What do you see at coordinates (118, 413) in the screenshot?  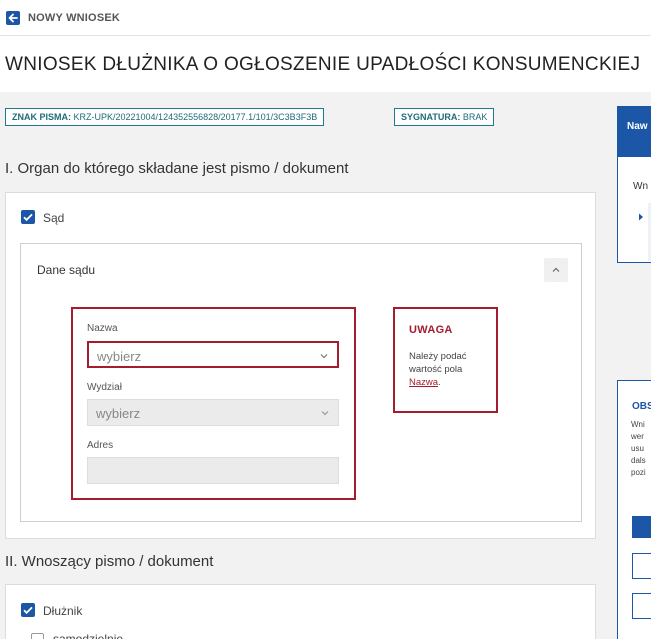 I see `wydzial-select-value: wybierz` at bounding box center [118, 413].